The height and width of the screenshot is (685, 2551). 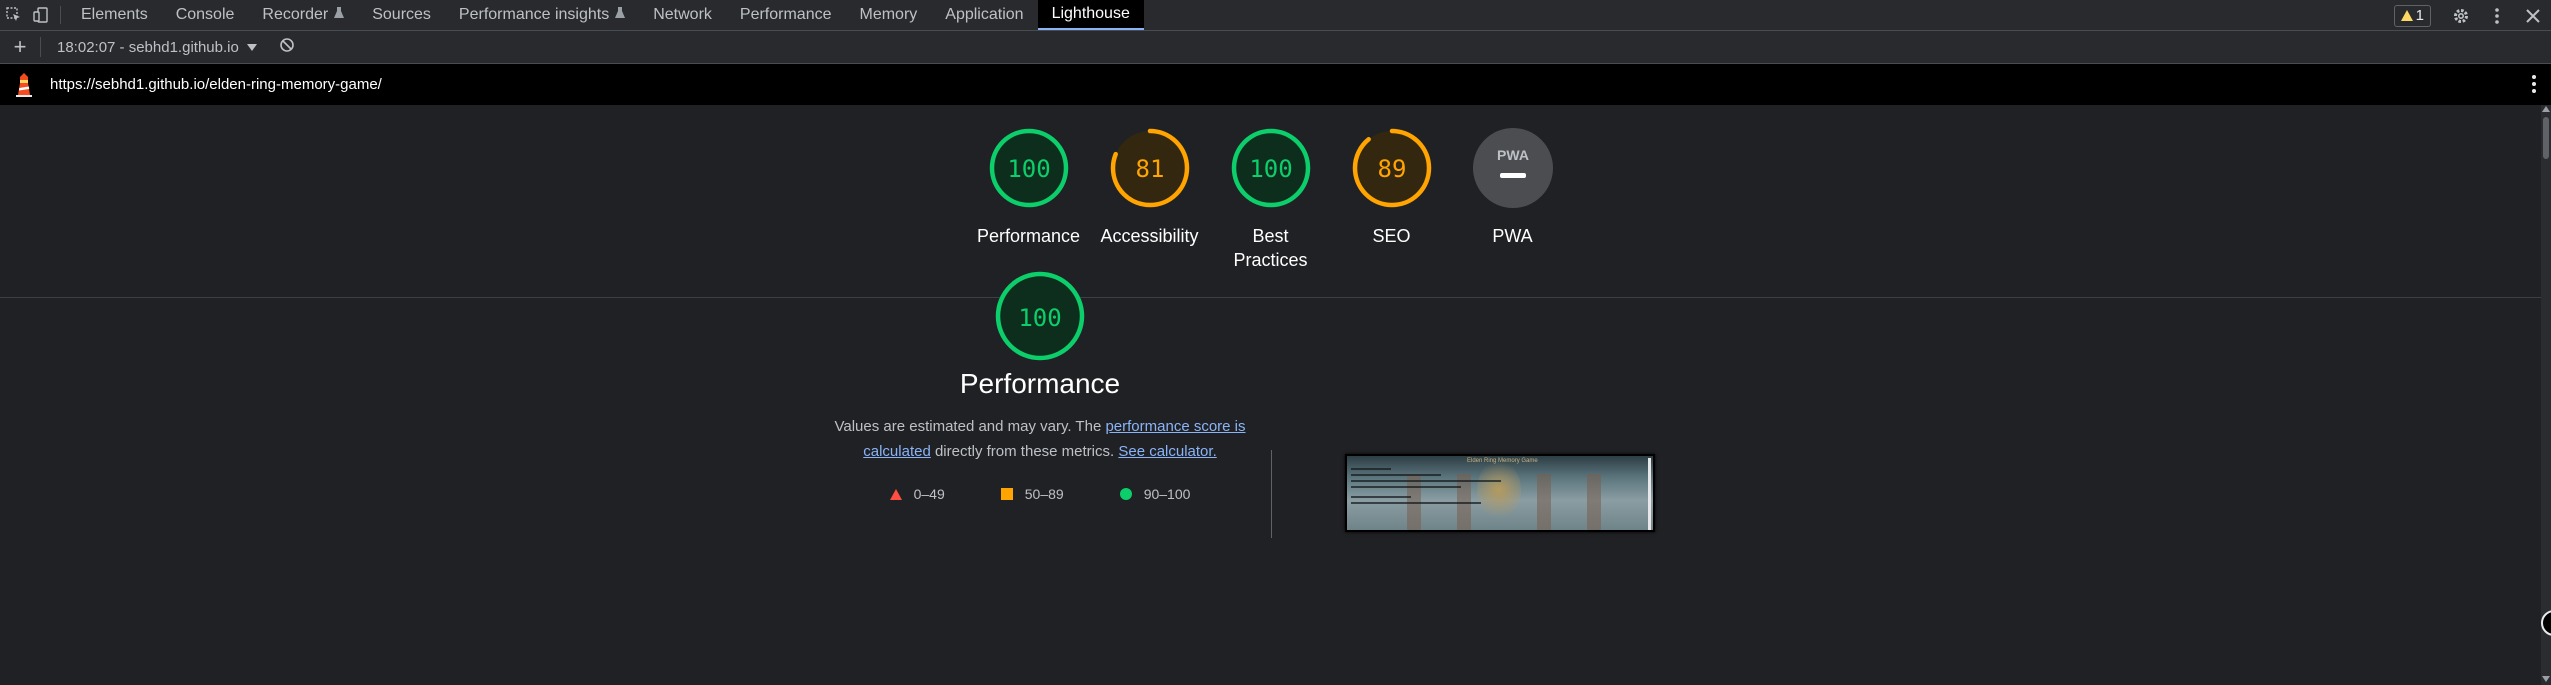 I want to click on tab-lighthouse: Lighthouse, so click(x=1090, y=15).